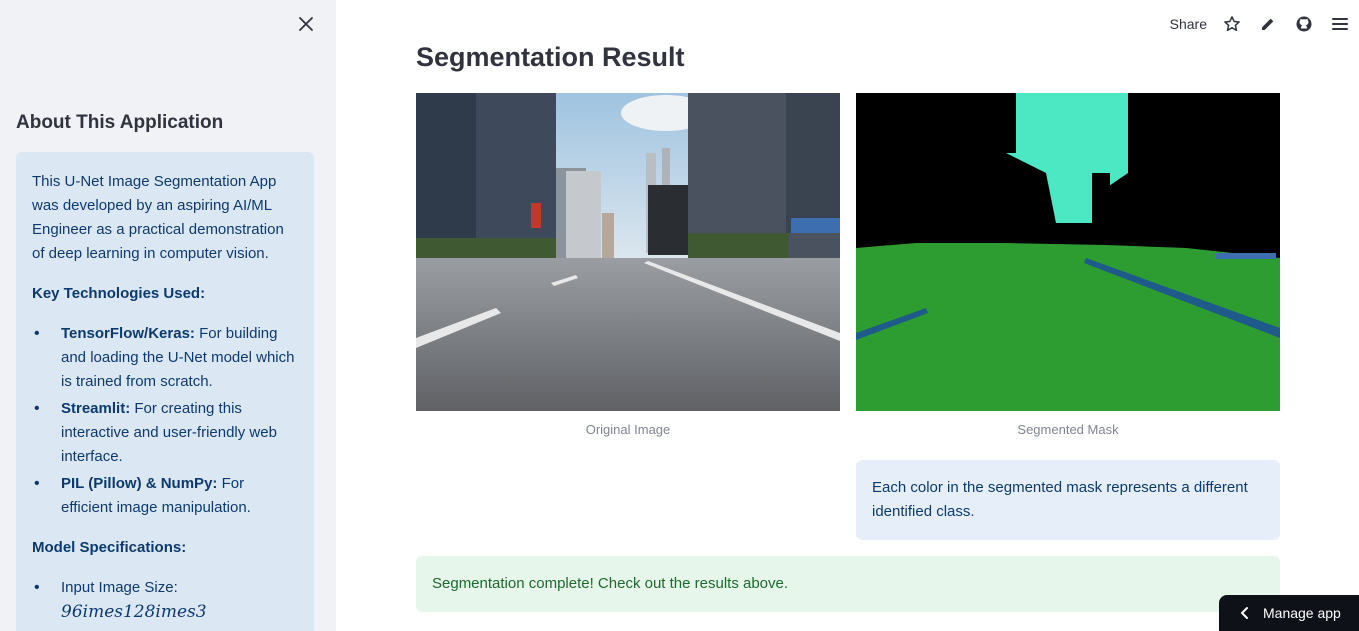 This screenshot has height=631, width=1359. What do you see at coordinates (628, 429) in the screenshot?
I see `original-image-caption: Original Image` at bounding box center [628, 429].